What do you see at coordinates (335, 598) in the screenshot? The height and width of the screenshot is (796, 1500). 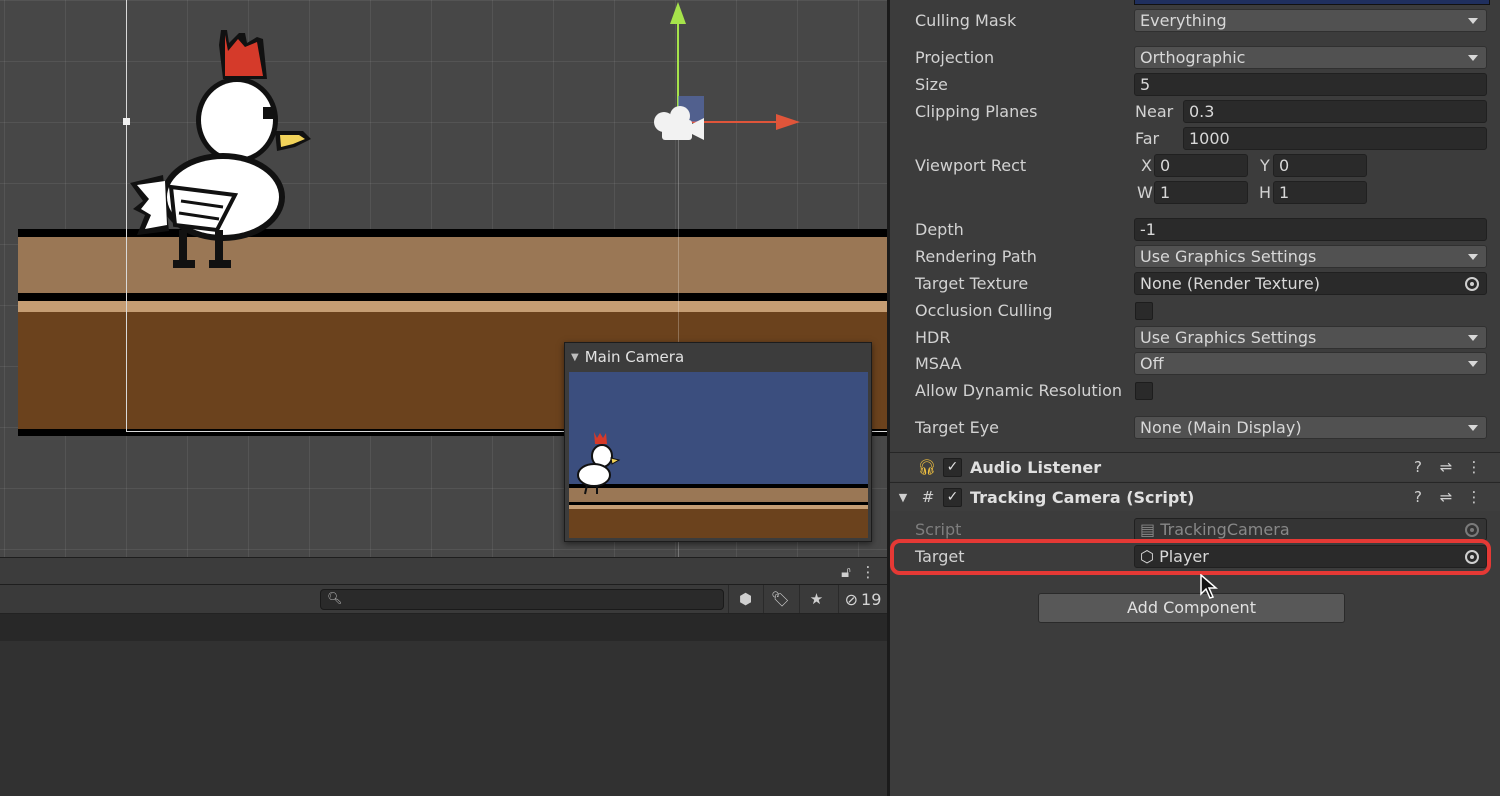 I see `search-icon: 🔍︎` at bounding box center [335, 598].